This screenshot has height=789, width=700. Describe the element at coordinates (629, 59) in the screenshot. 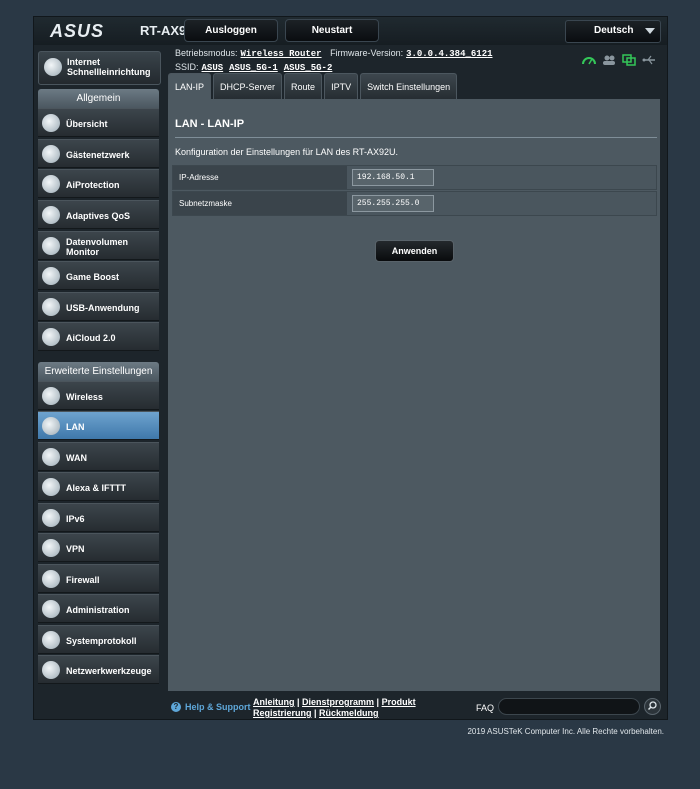

I see `wan-status-icon` at that location.